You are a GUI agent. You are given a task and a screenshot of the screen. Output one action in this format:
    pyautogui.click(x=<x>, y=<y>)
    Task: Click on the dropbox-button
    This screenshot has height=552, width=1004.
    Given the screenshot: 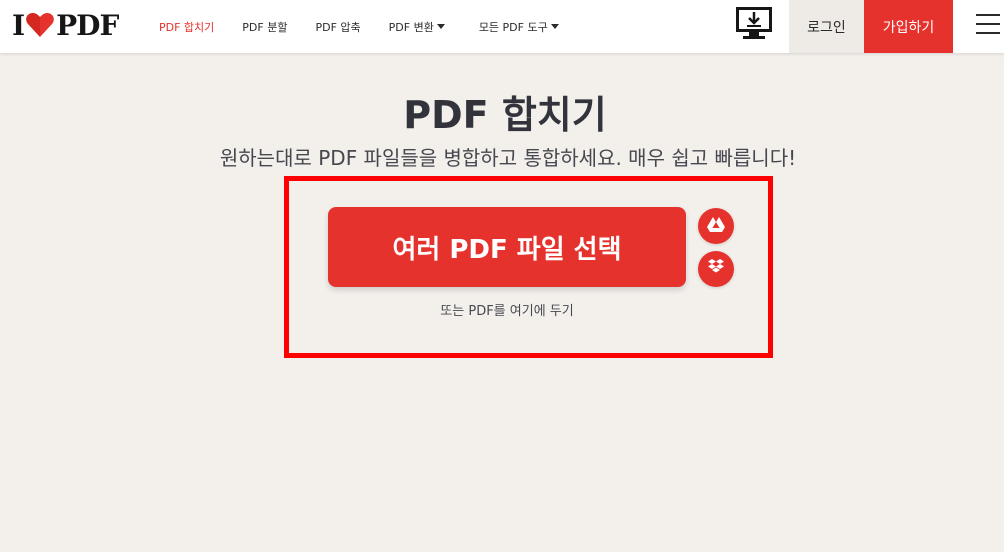 What is the action you would take?
    pyautogui.click(x=716, y=269)
    